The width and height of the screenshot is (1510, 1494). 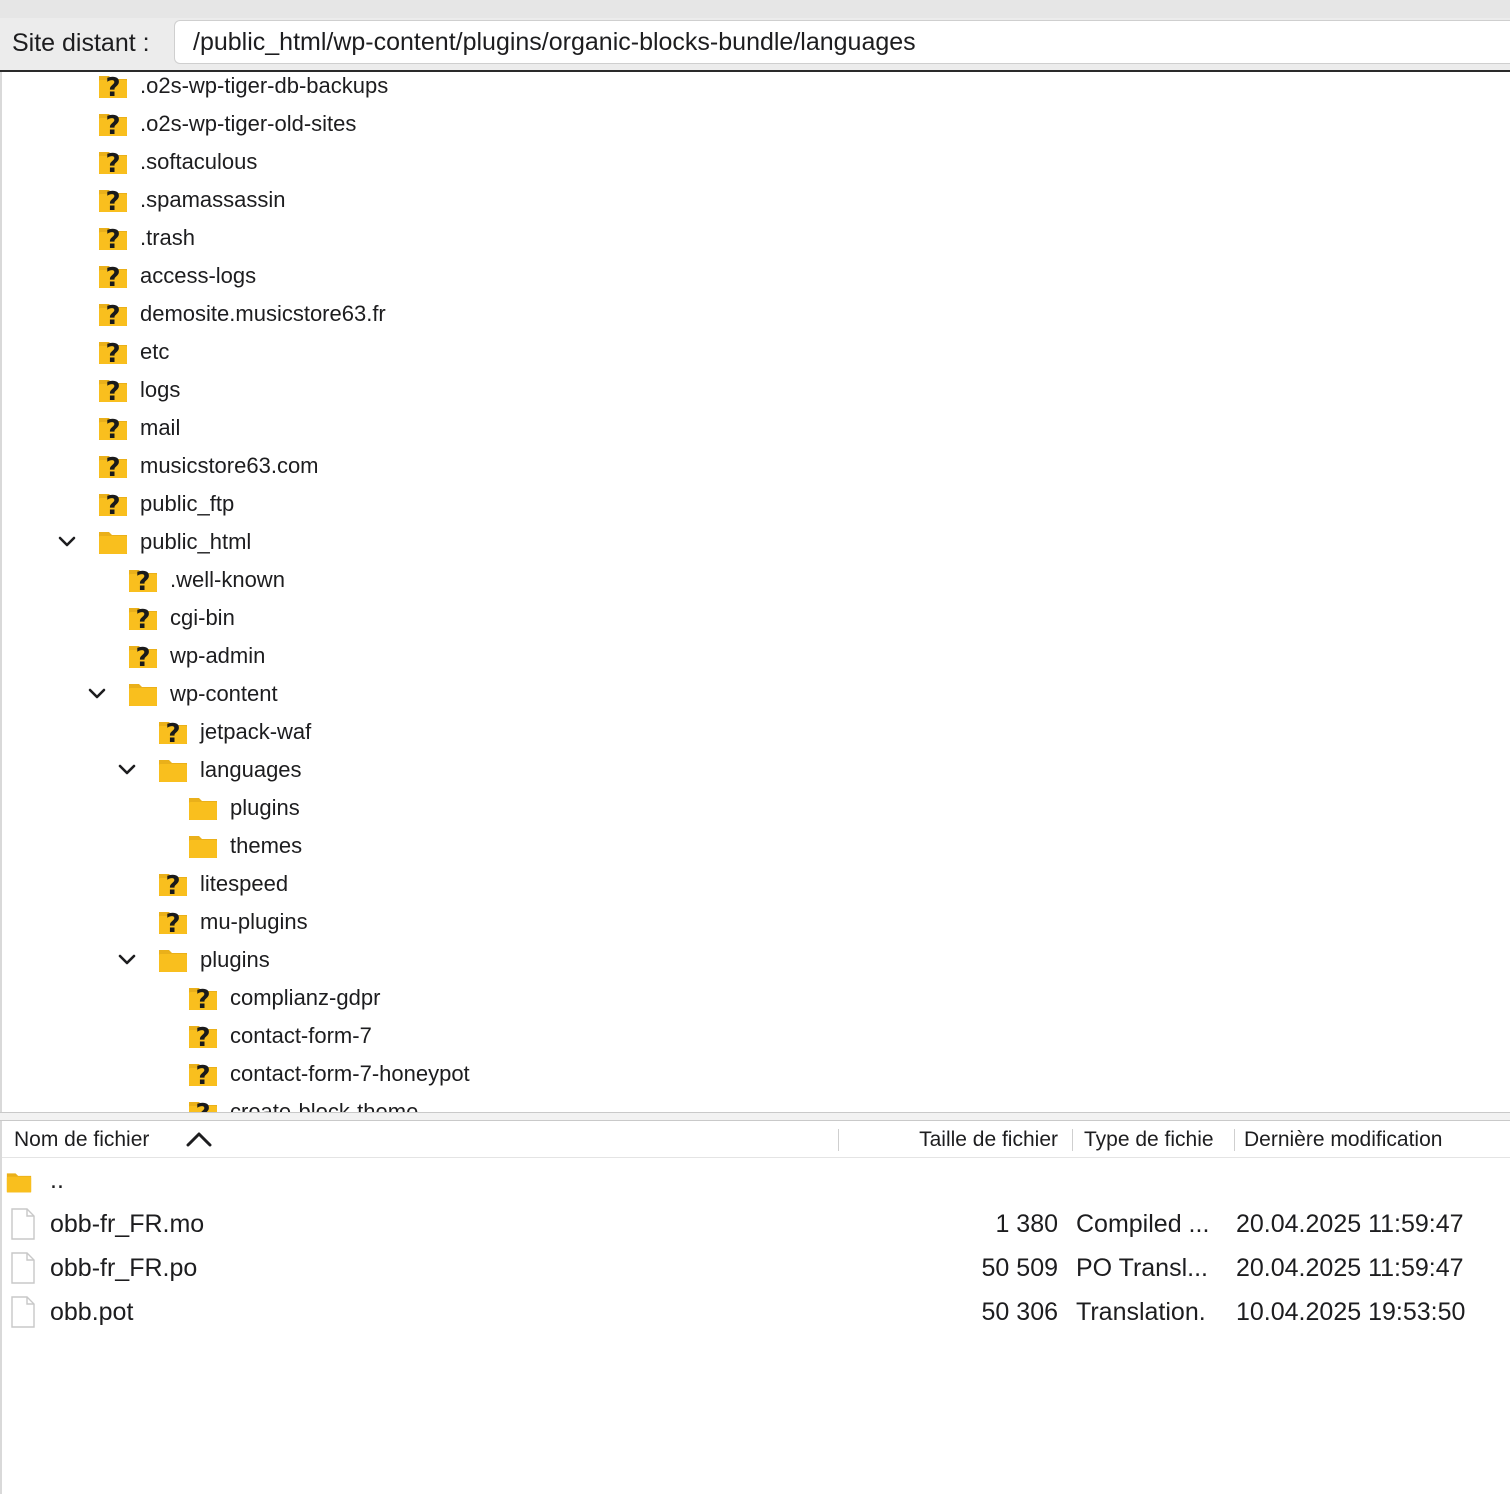 What do you see at coordinates (756, 770) in the screenshot?
I see `tree-item: languages` at bounding box center [756, 770].